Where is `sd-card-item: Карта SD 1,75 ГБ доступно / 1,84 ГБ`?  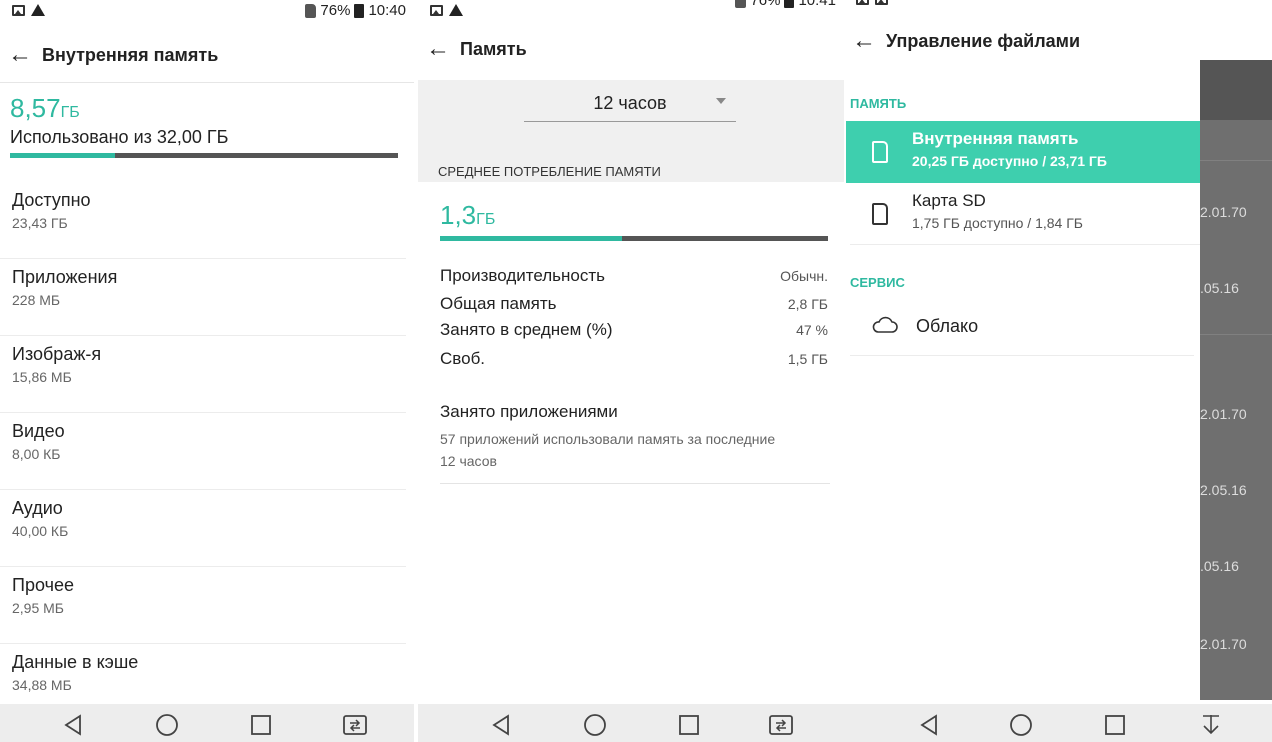
sd-card-item: Карта SD 1,75 ГБ доступно / 1,84 ГБ is located at coordinates (1025, 214).